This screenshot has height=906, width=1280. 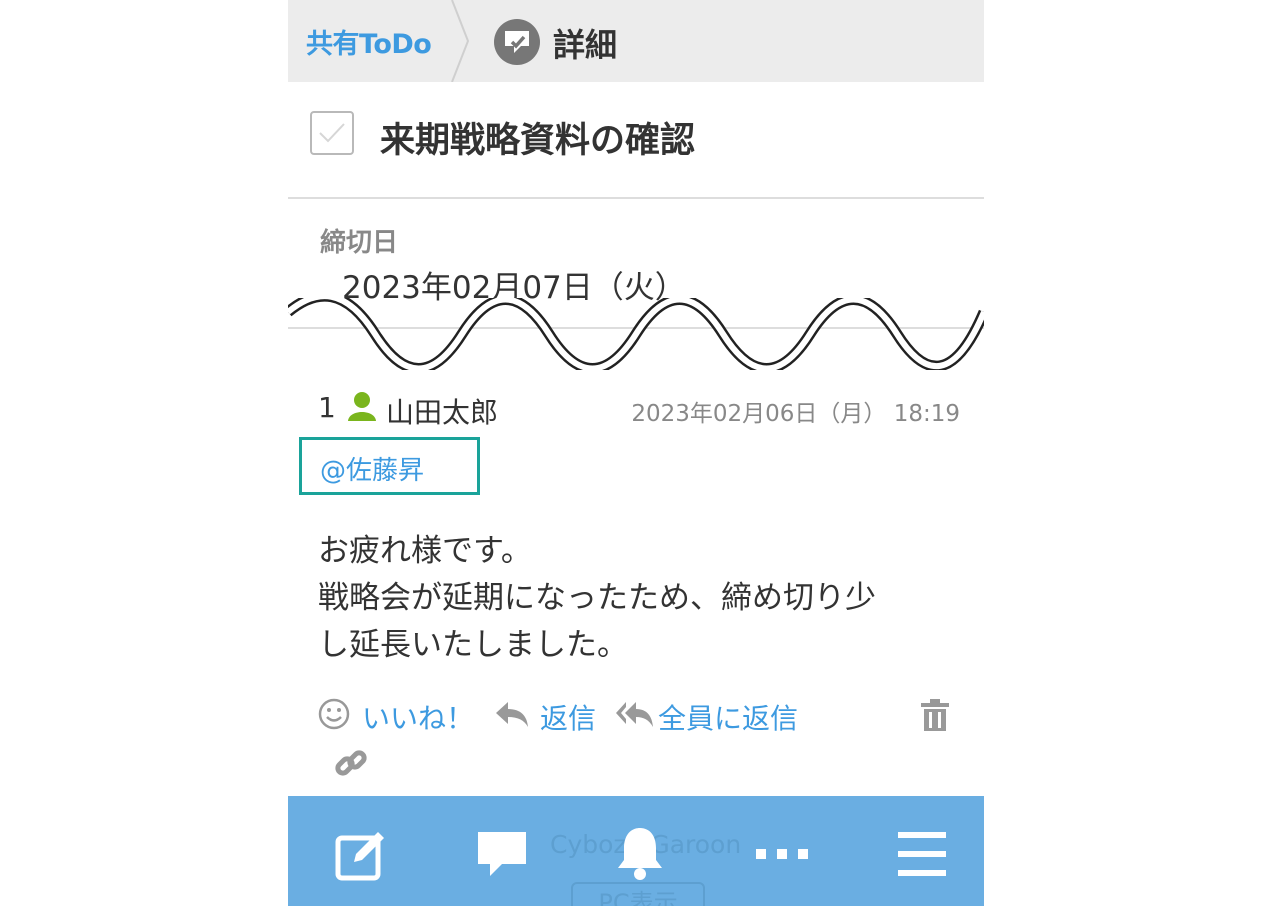 I want to click on breadcrumb: 共有ToDo 詳細, so click(x=636, y=41).